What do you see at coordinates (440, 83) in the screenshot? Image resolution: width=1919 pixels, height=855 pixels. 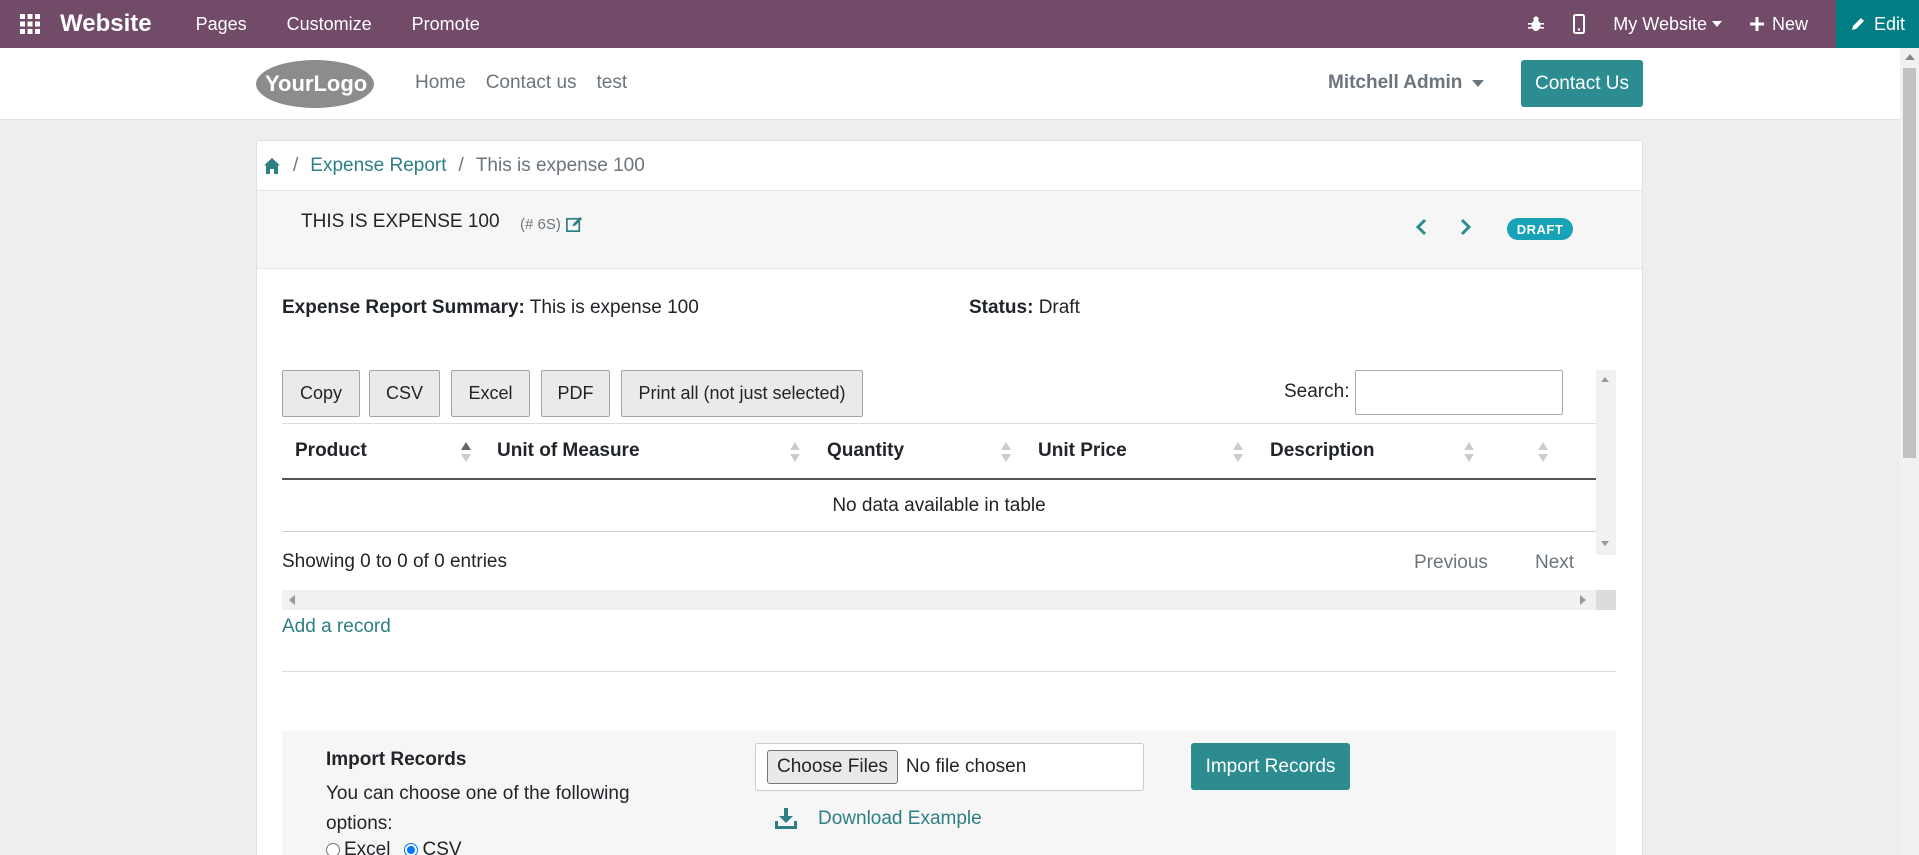 I see `nav-home: Home` at bounding box center [440, 83].